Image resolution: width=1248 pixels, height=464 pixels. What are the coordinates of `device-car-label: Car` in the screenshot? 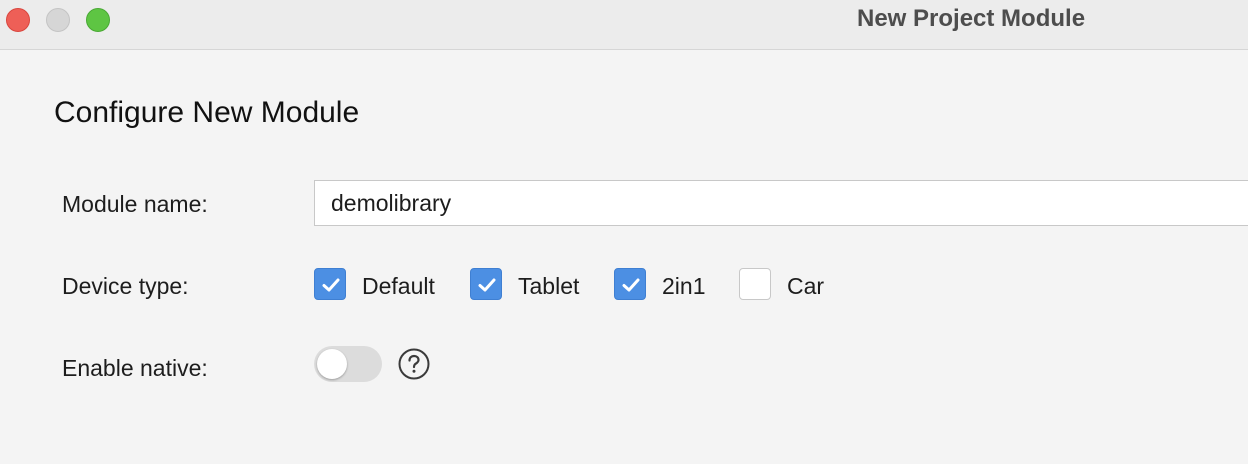 It's located at (805, 286).